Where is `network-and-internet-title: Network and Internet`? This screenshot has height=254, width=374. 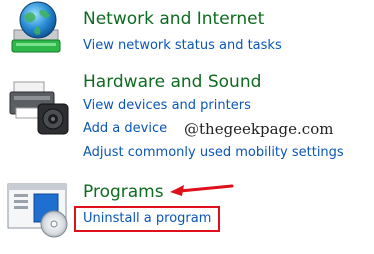
network-and-internet-title: Network and Internet is located at coordinates (173, 19).